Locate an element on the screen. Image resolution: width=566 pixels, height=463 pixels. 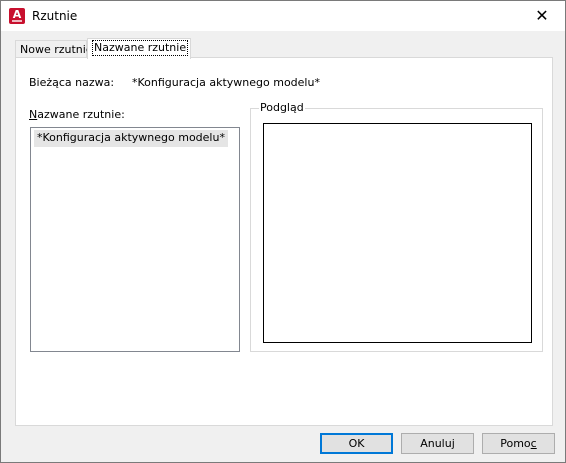
tab-new-viewports: Nowe rzutnie is located at coordinates (54, 49).